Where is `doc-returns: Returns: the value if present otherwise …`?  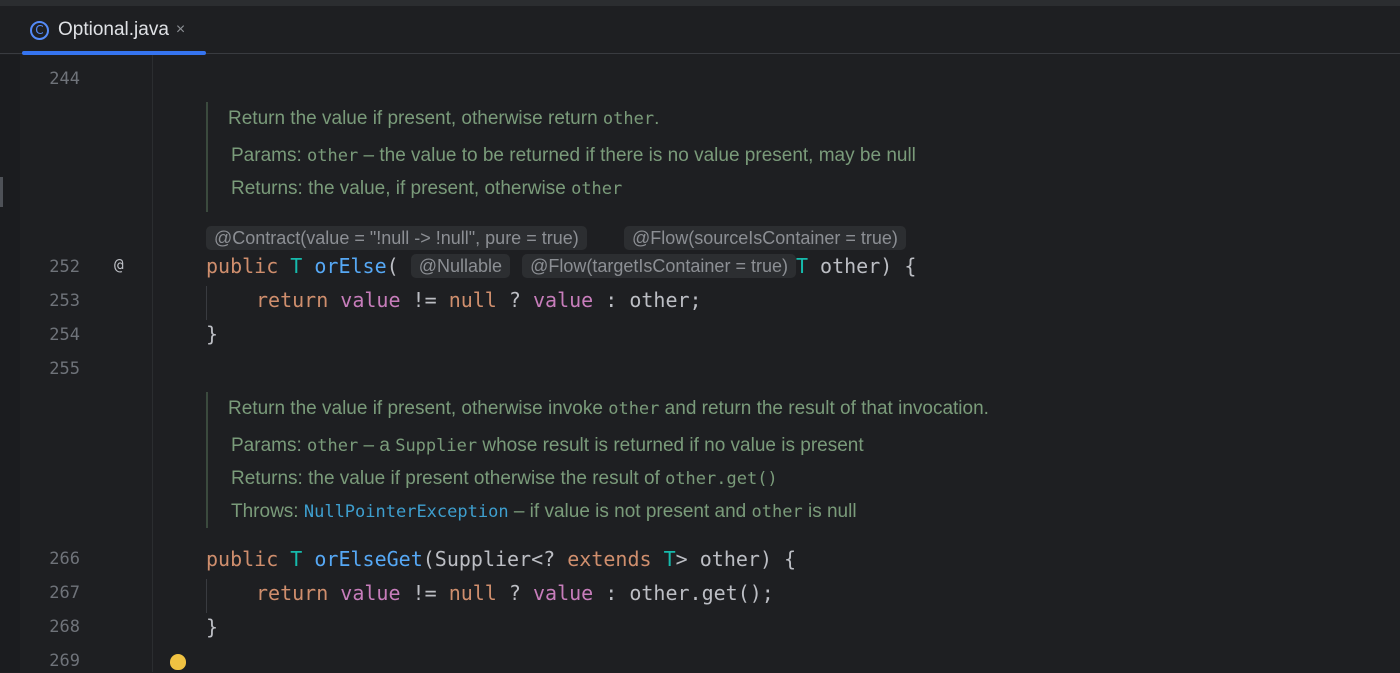
doc-returns: Returns: the value if present otherwise … is located at coordinates (504, 479).